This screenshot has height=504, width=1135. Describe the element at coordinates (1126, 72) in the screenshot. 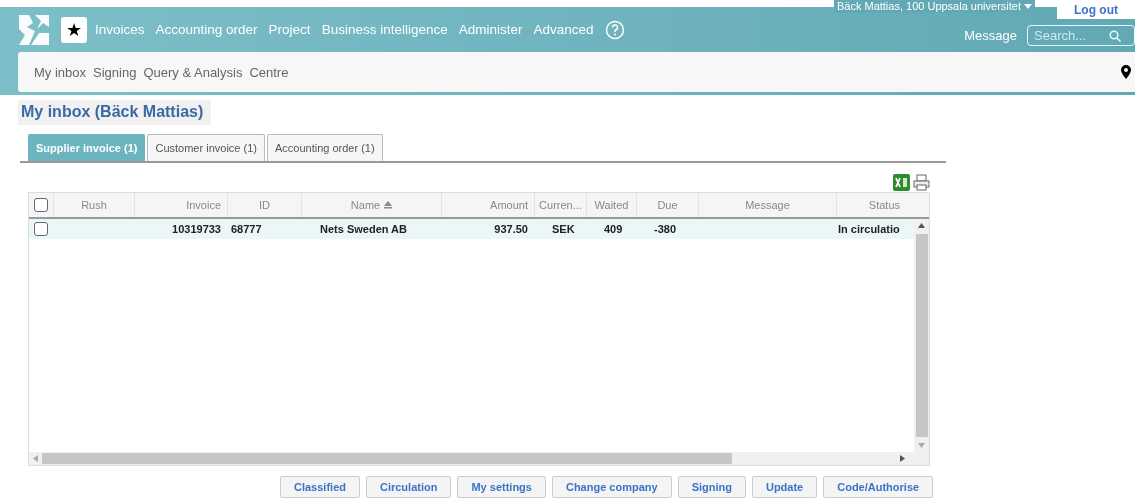

I see `map-pin-icon` at that location.